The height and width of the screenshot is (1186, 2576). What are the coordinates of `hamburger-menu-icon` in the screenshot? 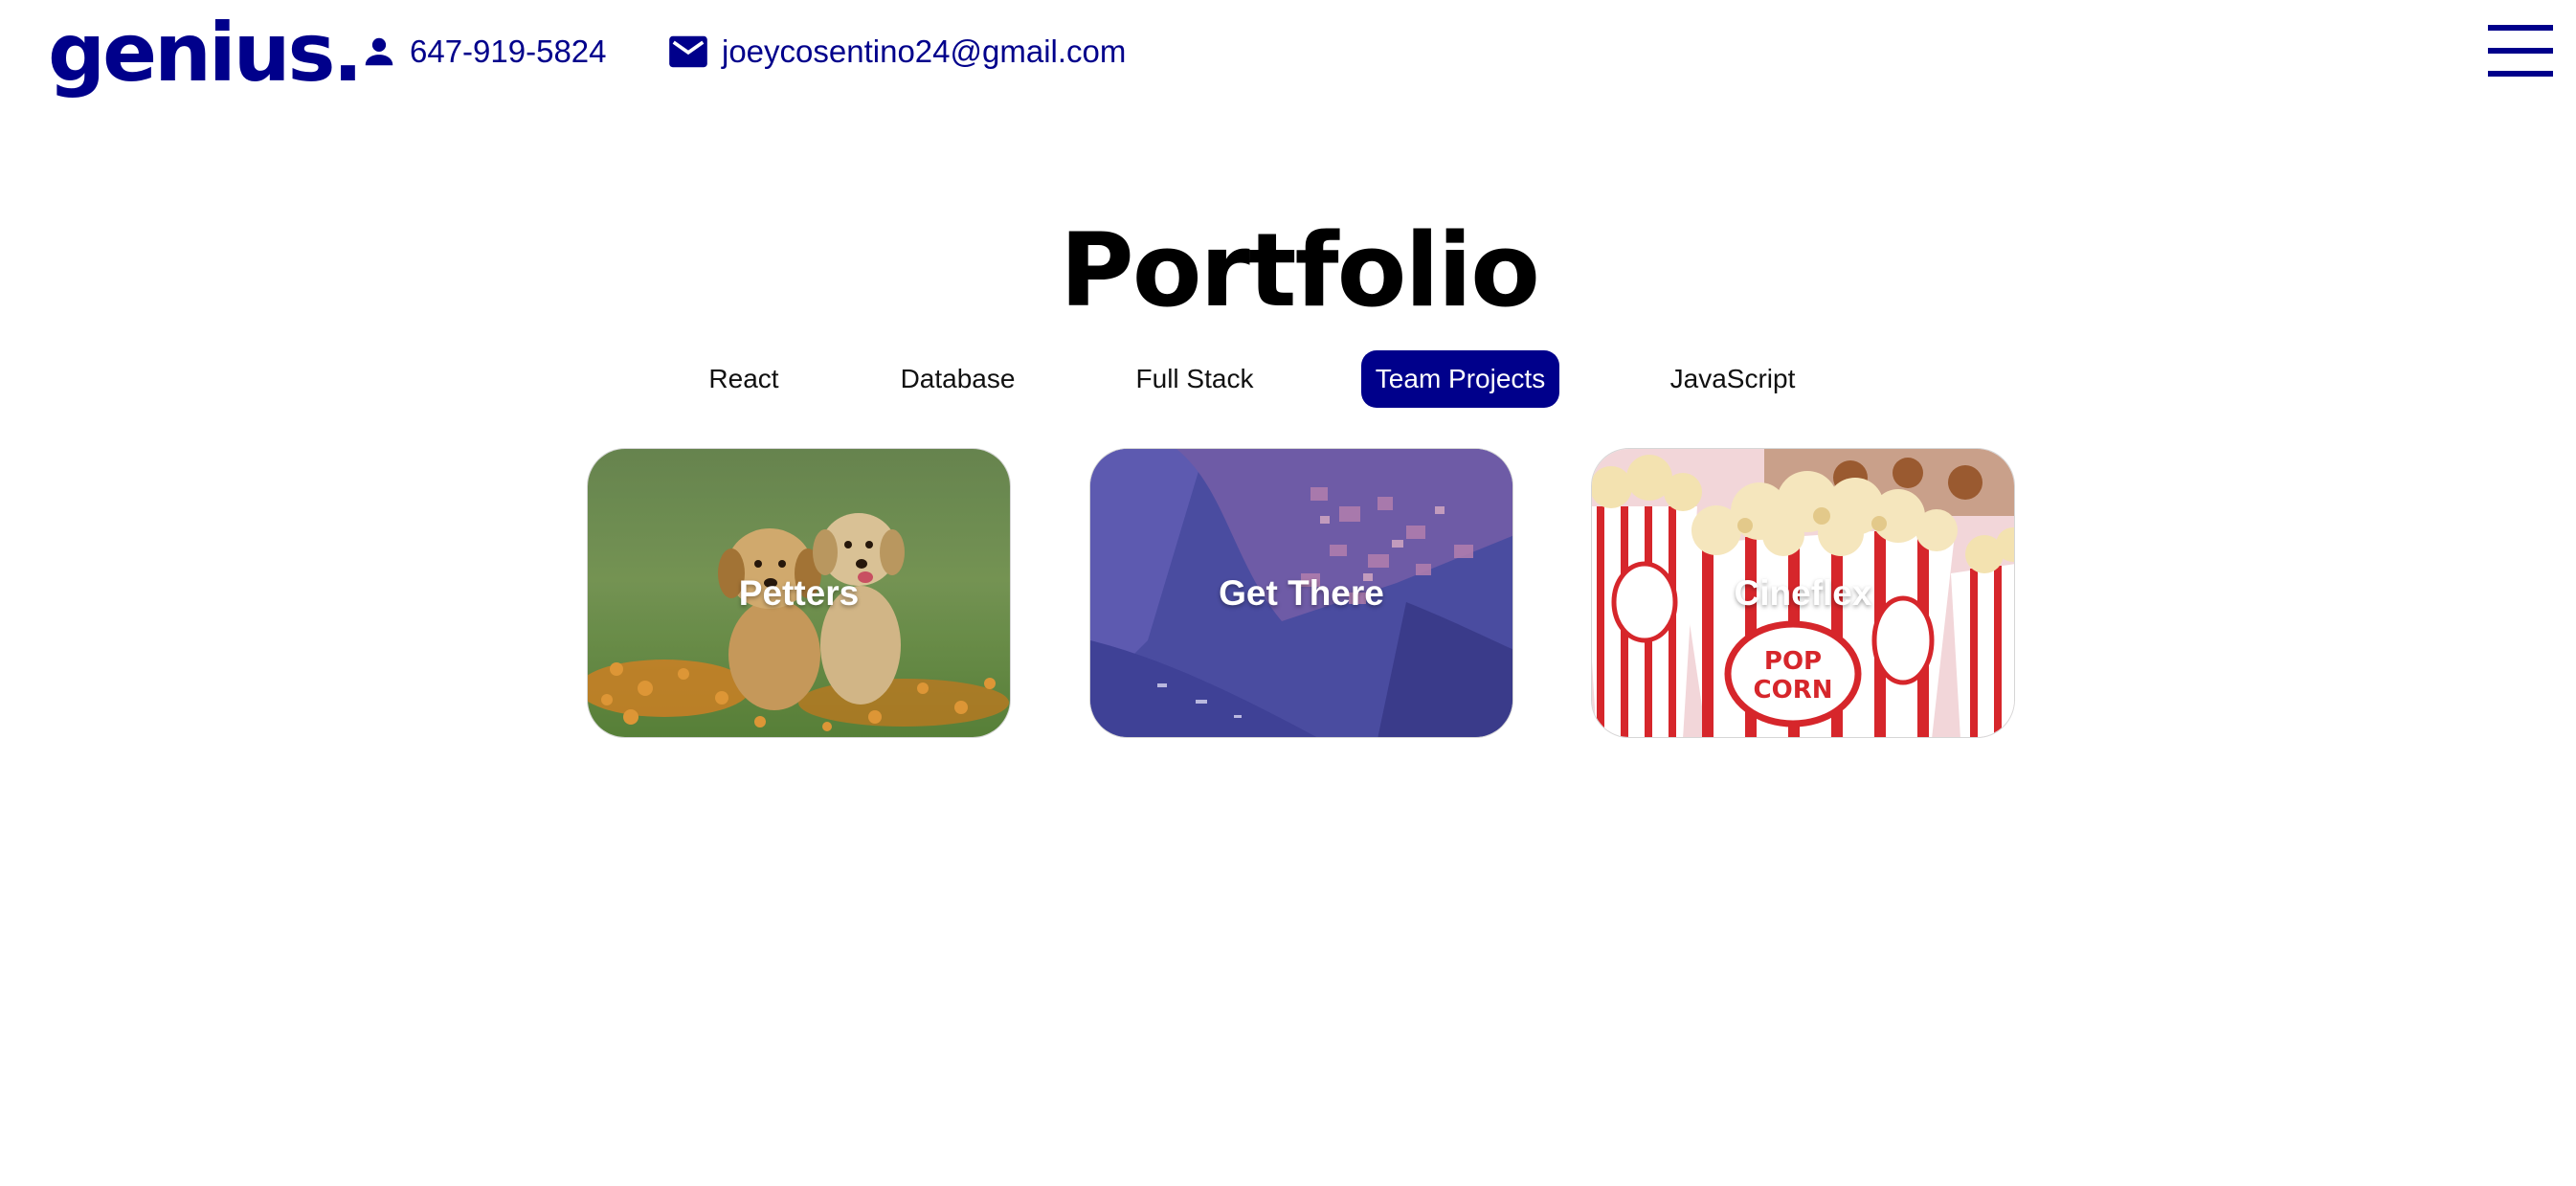 It's located at (2521, 50).